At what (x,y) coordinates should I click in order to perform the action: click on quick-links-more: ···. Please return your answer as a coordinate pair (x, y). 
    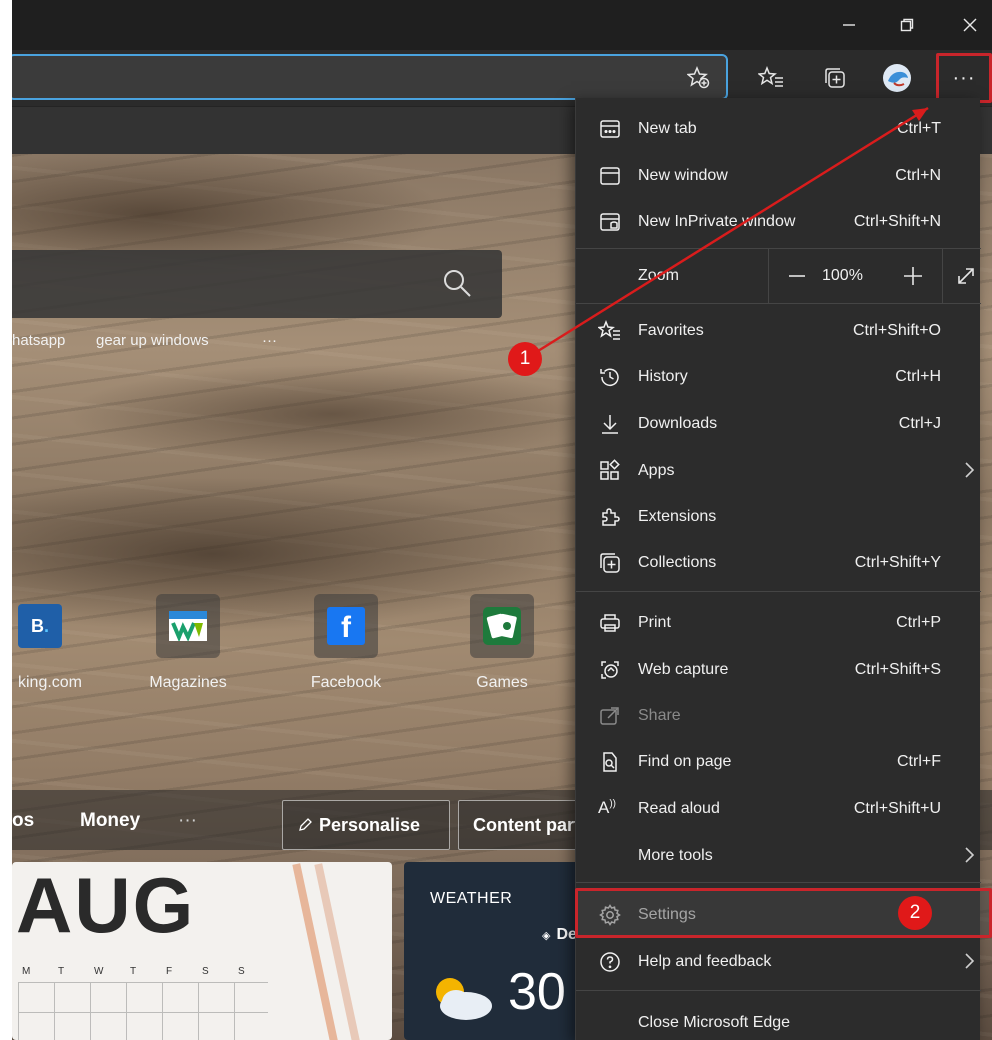
    Looking at the image, I should click on (269, 340).